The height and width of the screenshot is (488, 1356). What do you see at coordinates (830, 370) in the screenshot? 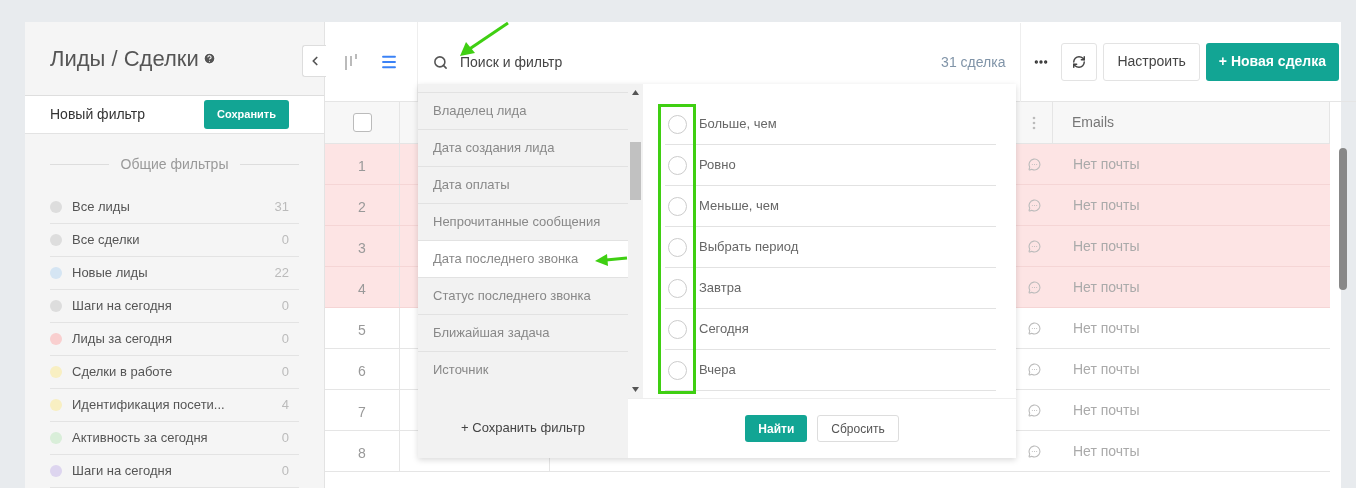
I see `option-item: Вчера` at bounding box center [830, 370].